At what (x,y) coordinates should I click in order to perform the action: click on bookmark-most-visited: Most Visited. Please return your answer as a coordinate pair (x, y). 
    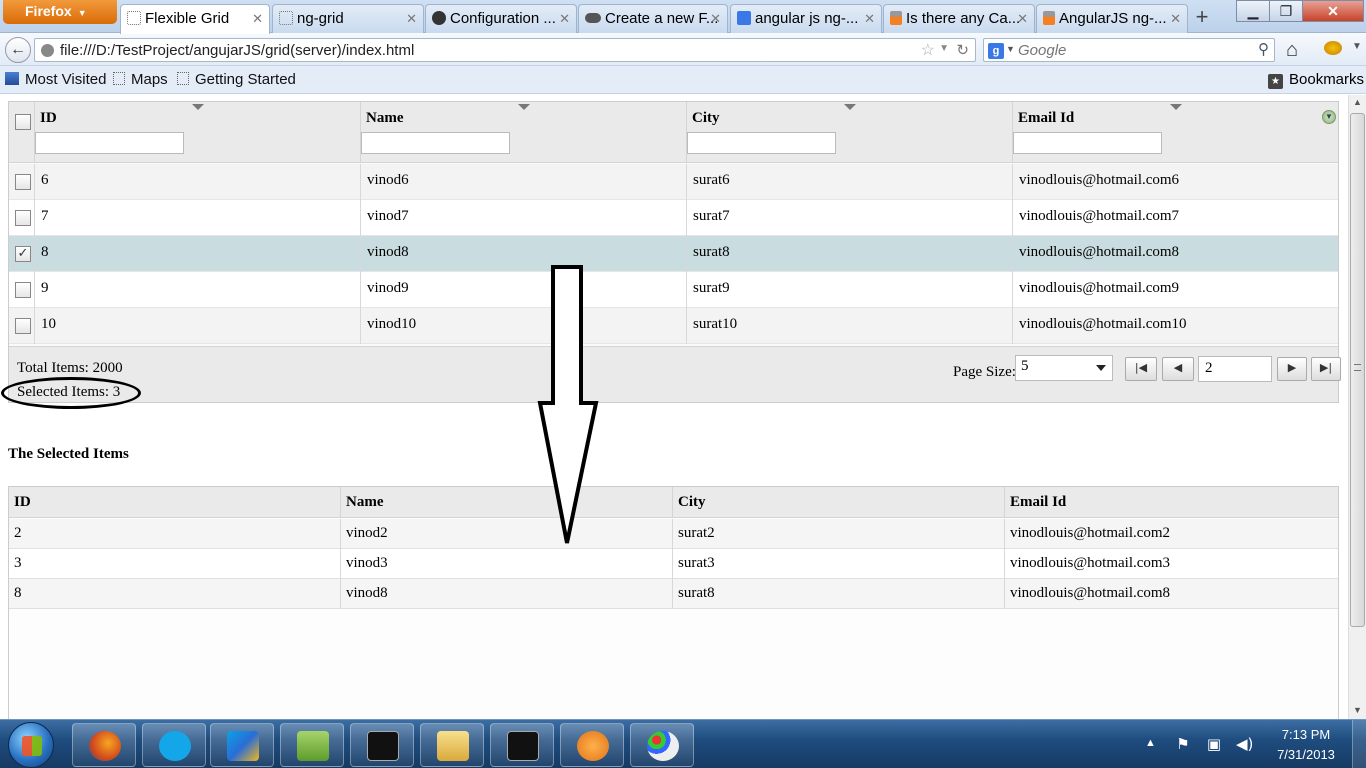
    Looking at the image, I should click on (55, 79).